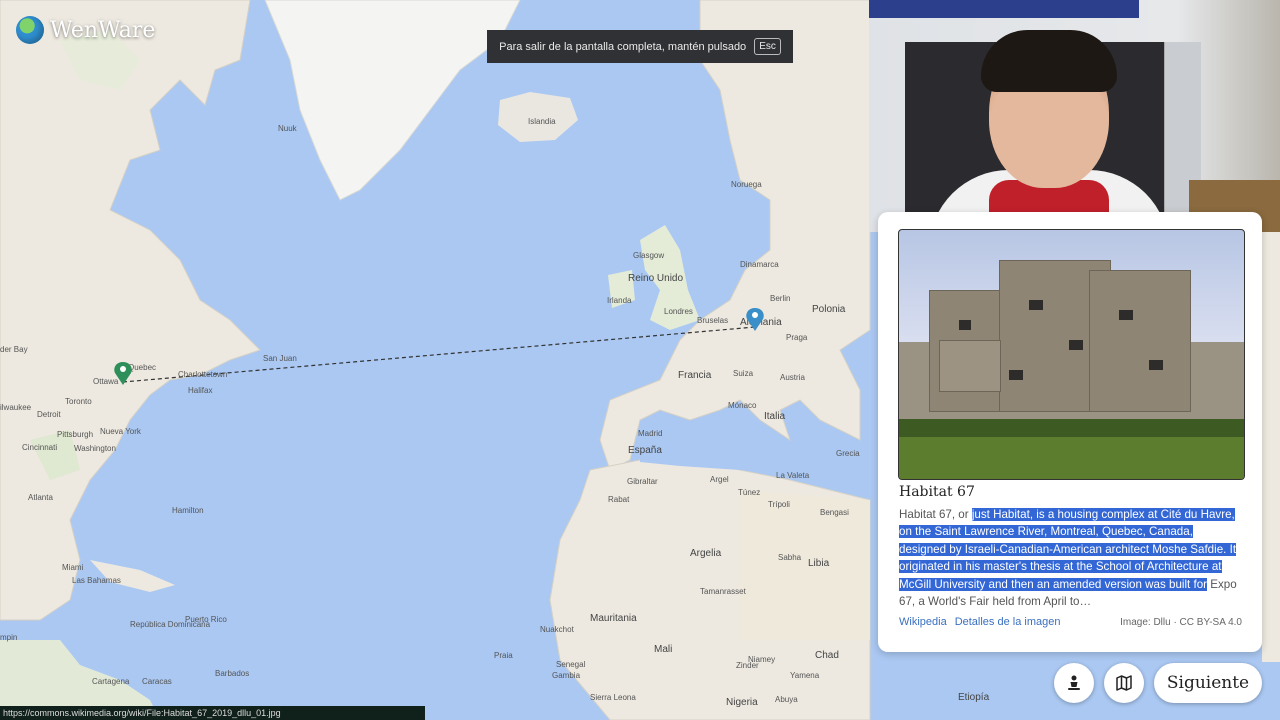  What do you see at coordinates (746, 184) in the screenshot?
I see `map-label: Noruega` at bounding box center [746, 184].